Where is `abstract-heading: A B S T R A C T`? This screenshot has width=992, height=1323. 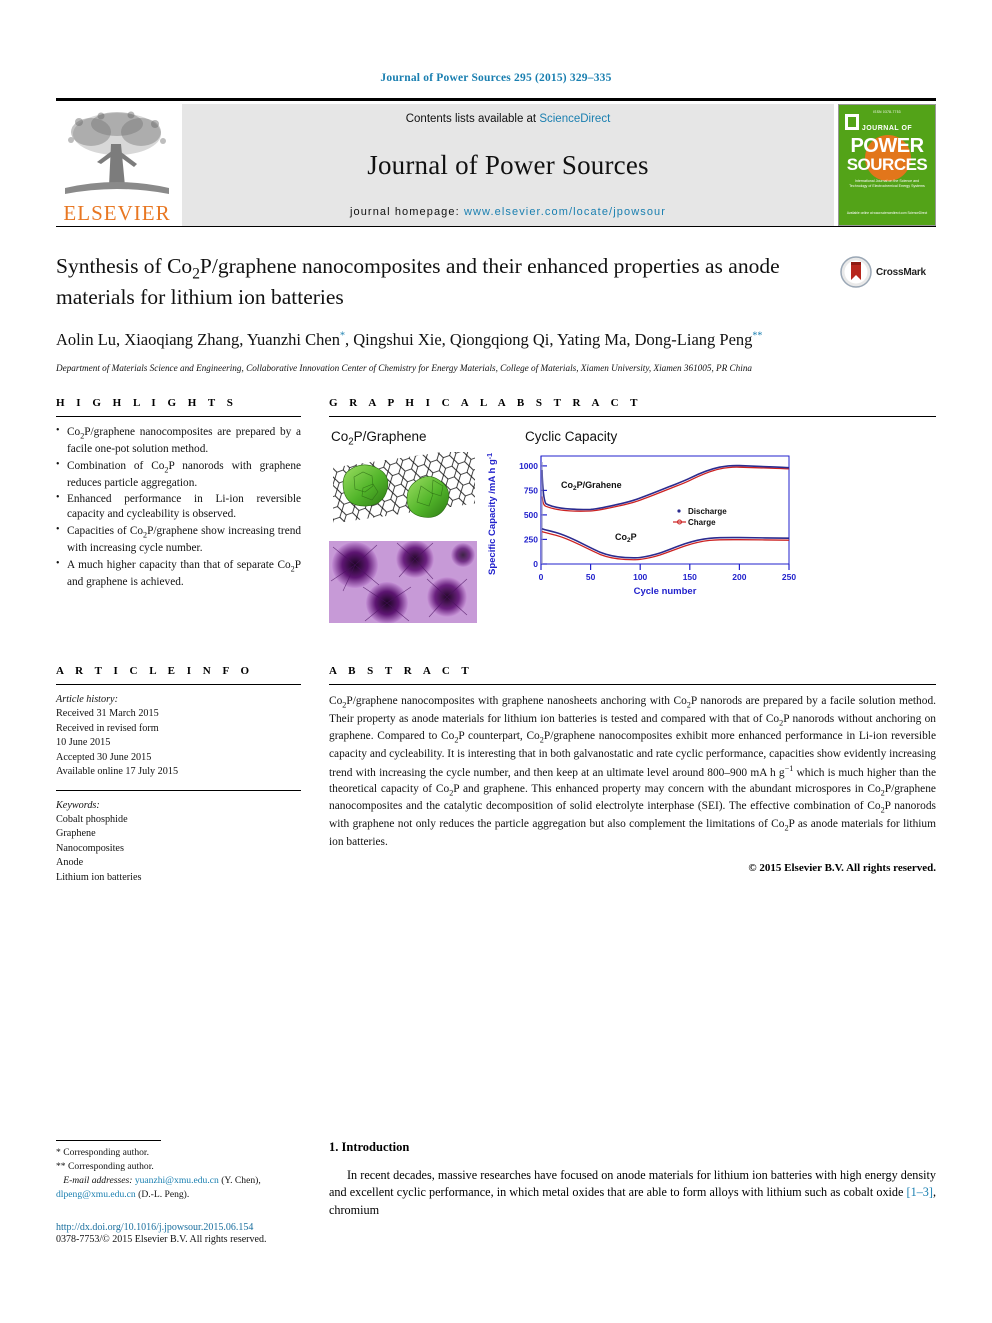
abstract-heading: A B S T R A C T is located at coordinates (401, 670).